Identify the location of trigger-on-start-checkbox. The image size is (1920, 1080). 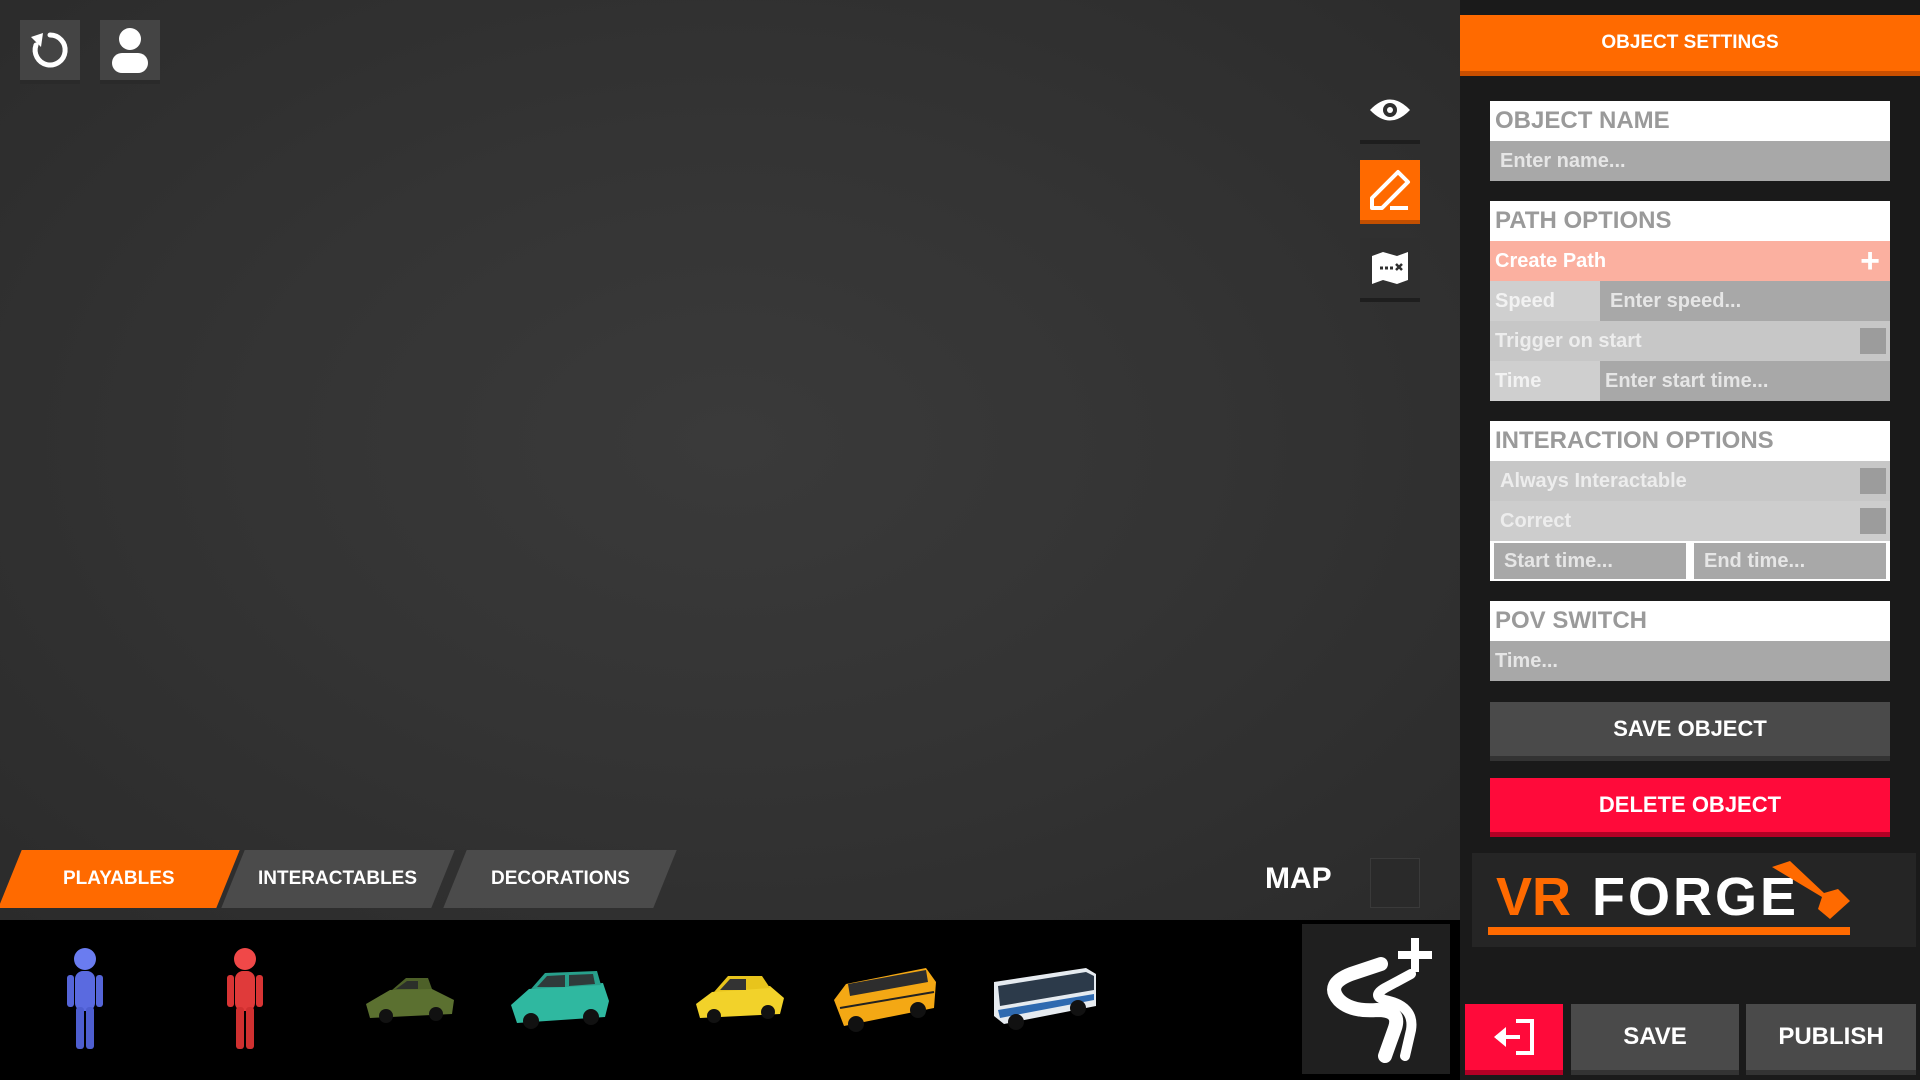
(1873, 341).